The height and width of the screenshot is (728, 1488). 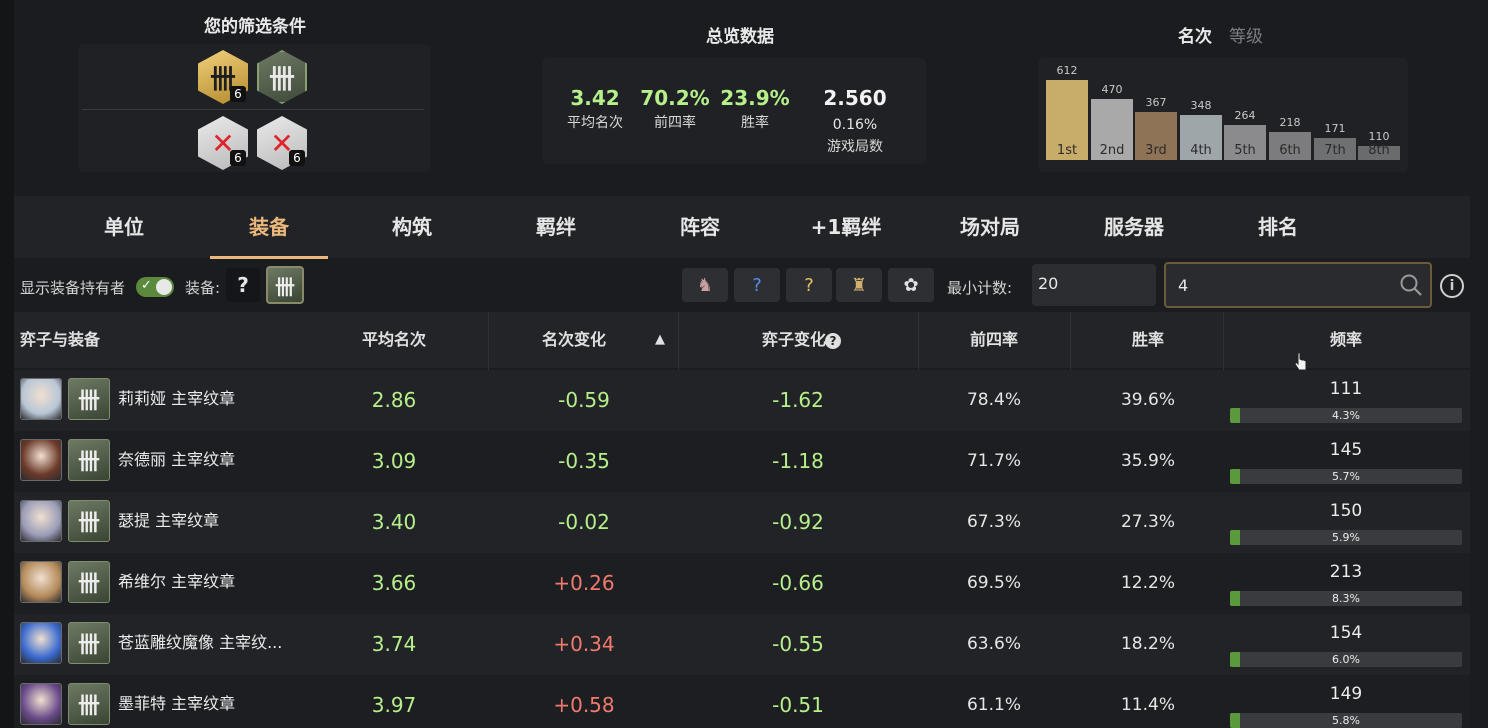 What do you see at coordinates (1147, 522) in the screenshot?
I see `win-value: 27.3%` at bounding box center [1147, 522].